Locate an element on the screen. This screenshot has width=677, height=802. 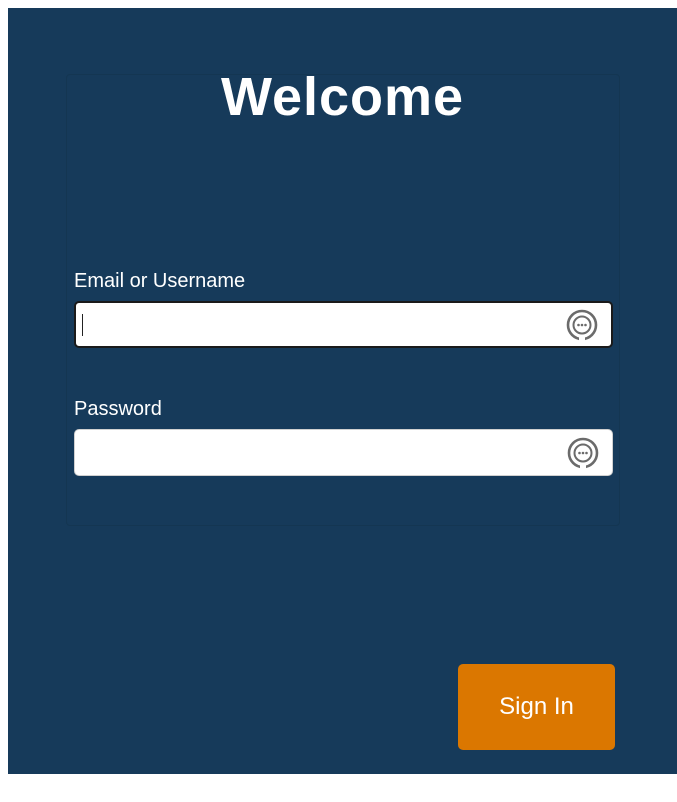
email-label: Email or Username is located at coordinates (160, 281).